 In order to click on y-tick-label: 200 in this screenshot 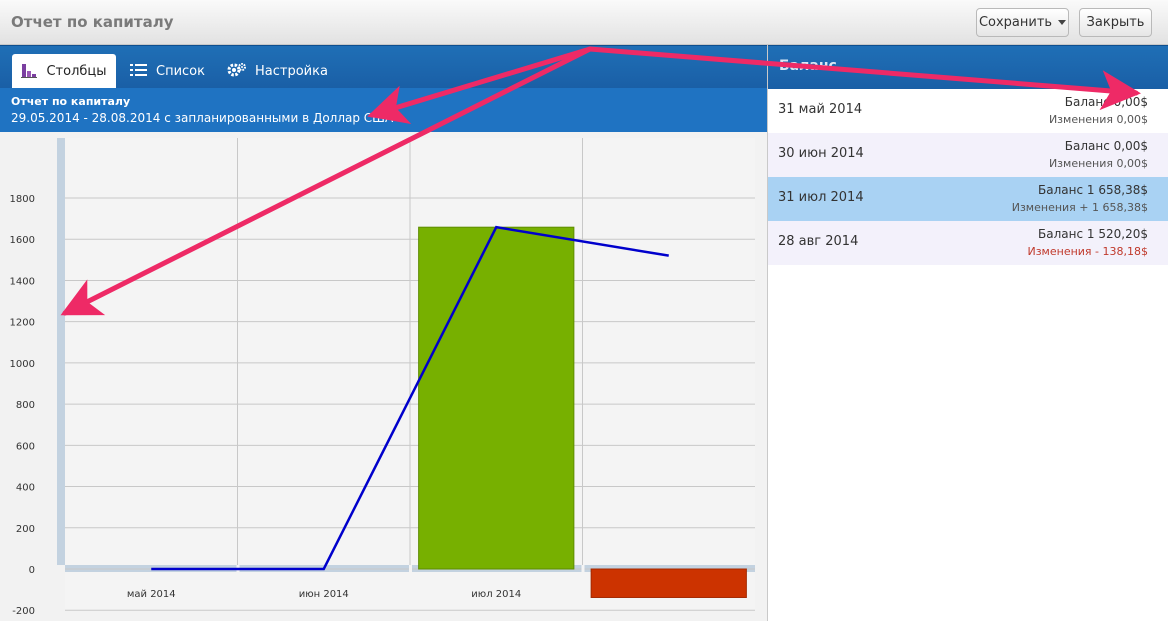, I will do `click(25, 529)`.